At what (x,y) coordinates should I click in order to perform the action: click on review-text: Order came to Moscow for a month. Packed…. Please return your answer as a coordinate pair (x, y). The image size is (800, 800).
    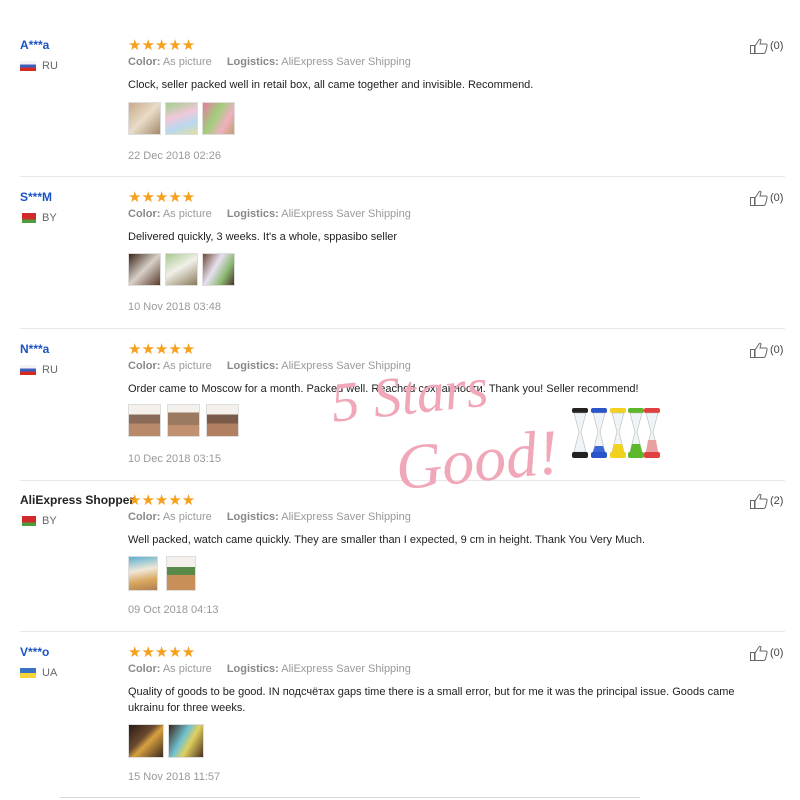
    Looking at the image, I should click on (383, 389).